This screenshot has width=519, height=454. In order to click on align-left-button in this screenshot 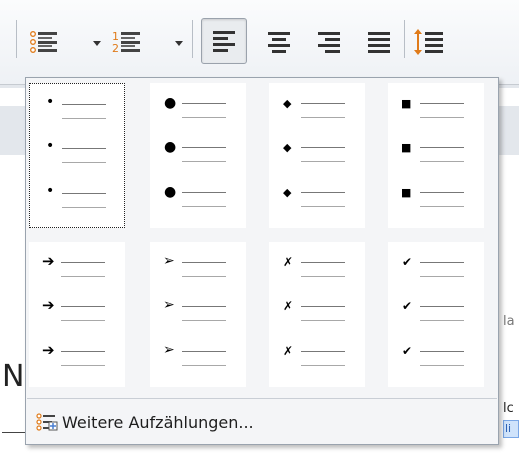, I will do `click(224, 41)`.